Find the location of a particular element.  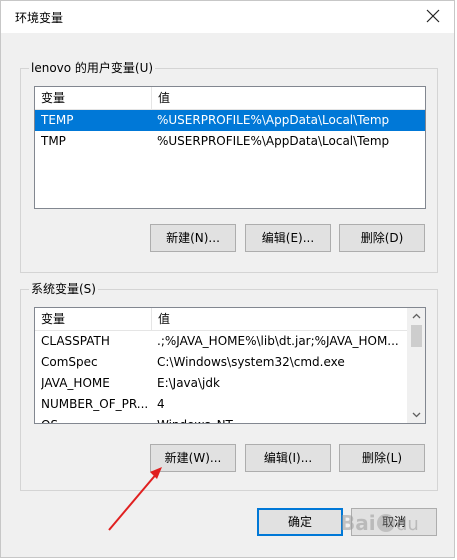

list-item: ComSpec C:\Windows\system32\cmd.exe is located at coordinates (221, 362).